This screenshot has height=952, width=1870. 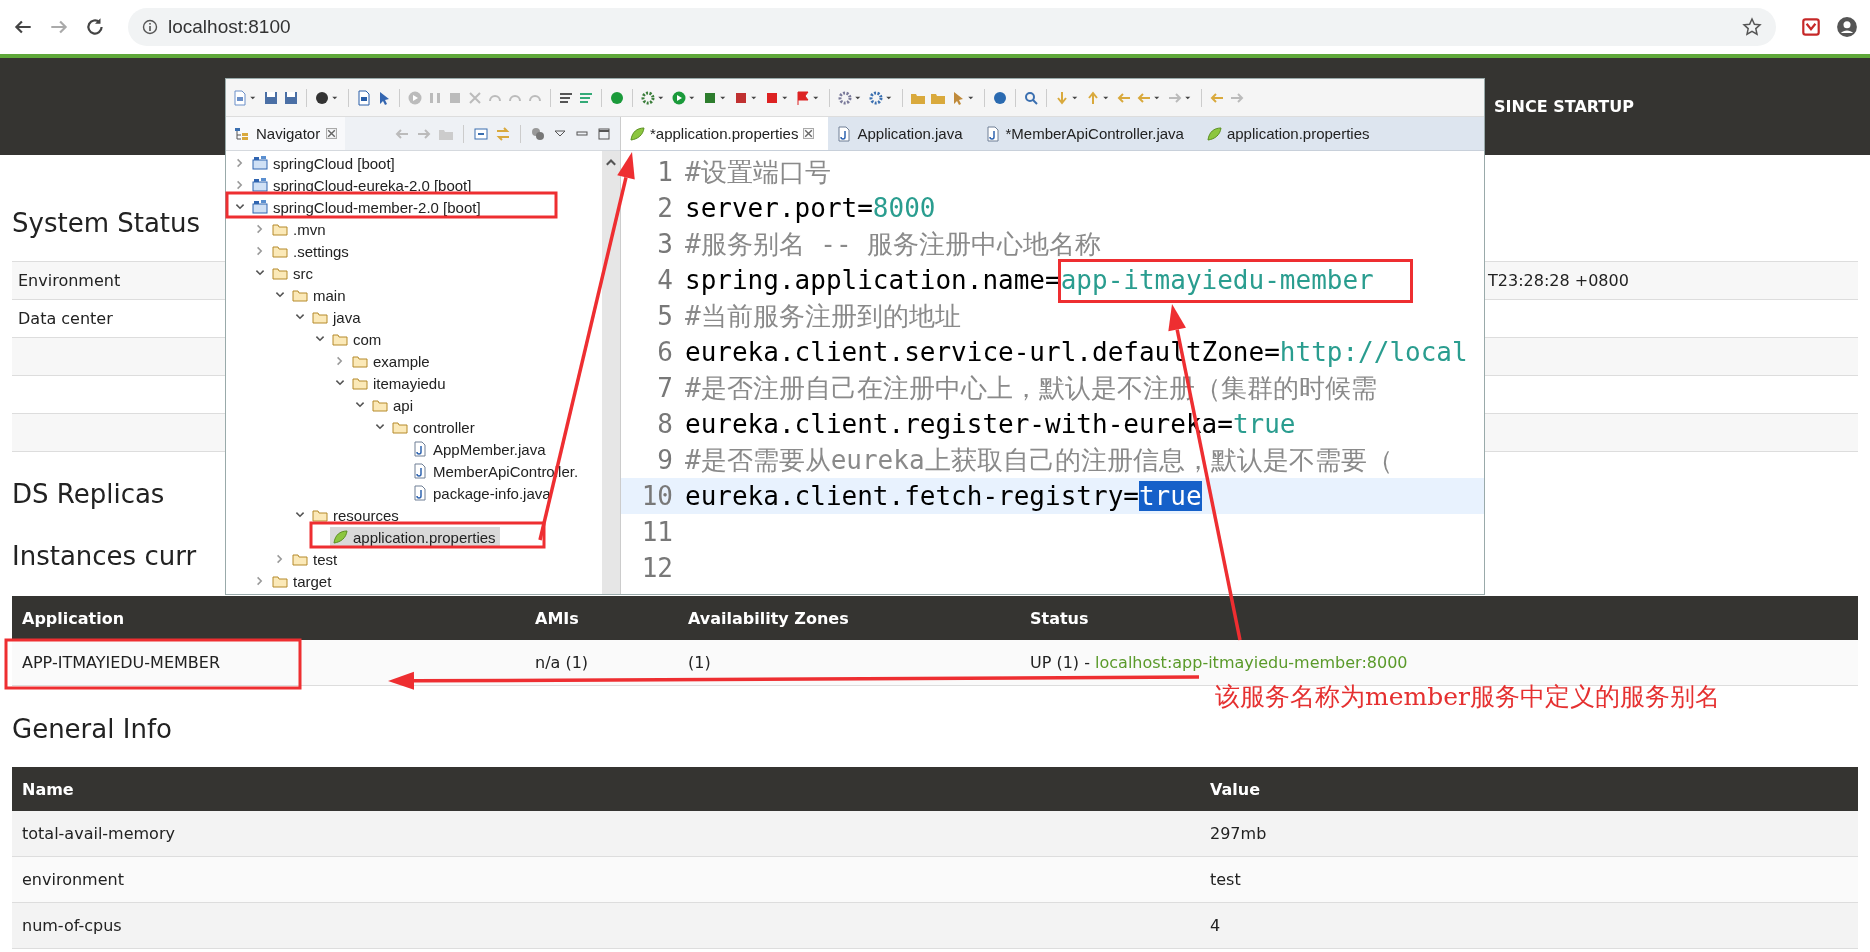 What do you see at coordinates (1564, 106) in the screenshot?
I see `nav-link: SINCE STARTUP` at bounding box center [1564, 106].